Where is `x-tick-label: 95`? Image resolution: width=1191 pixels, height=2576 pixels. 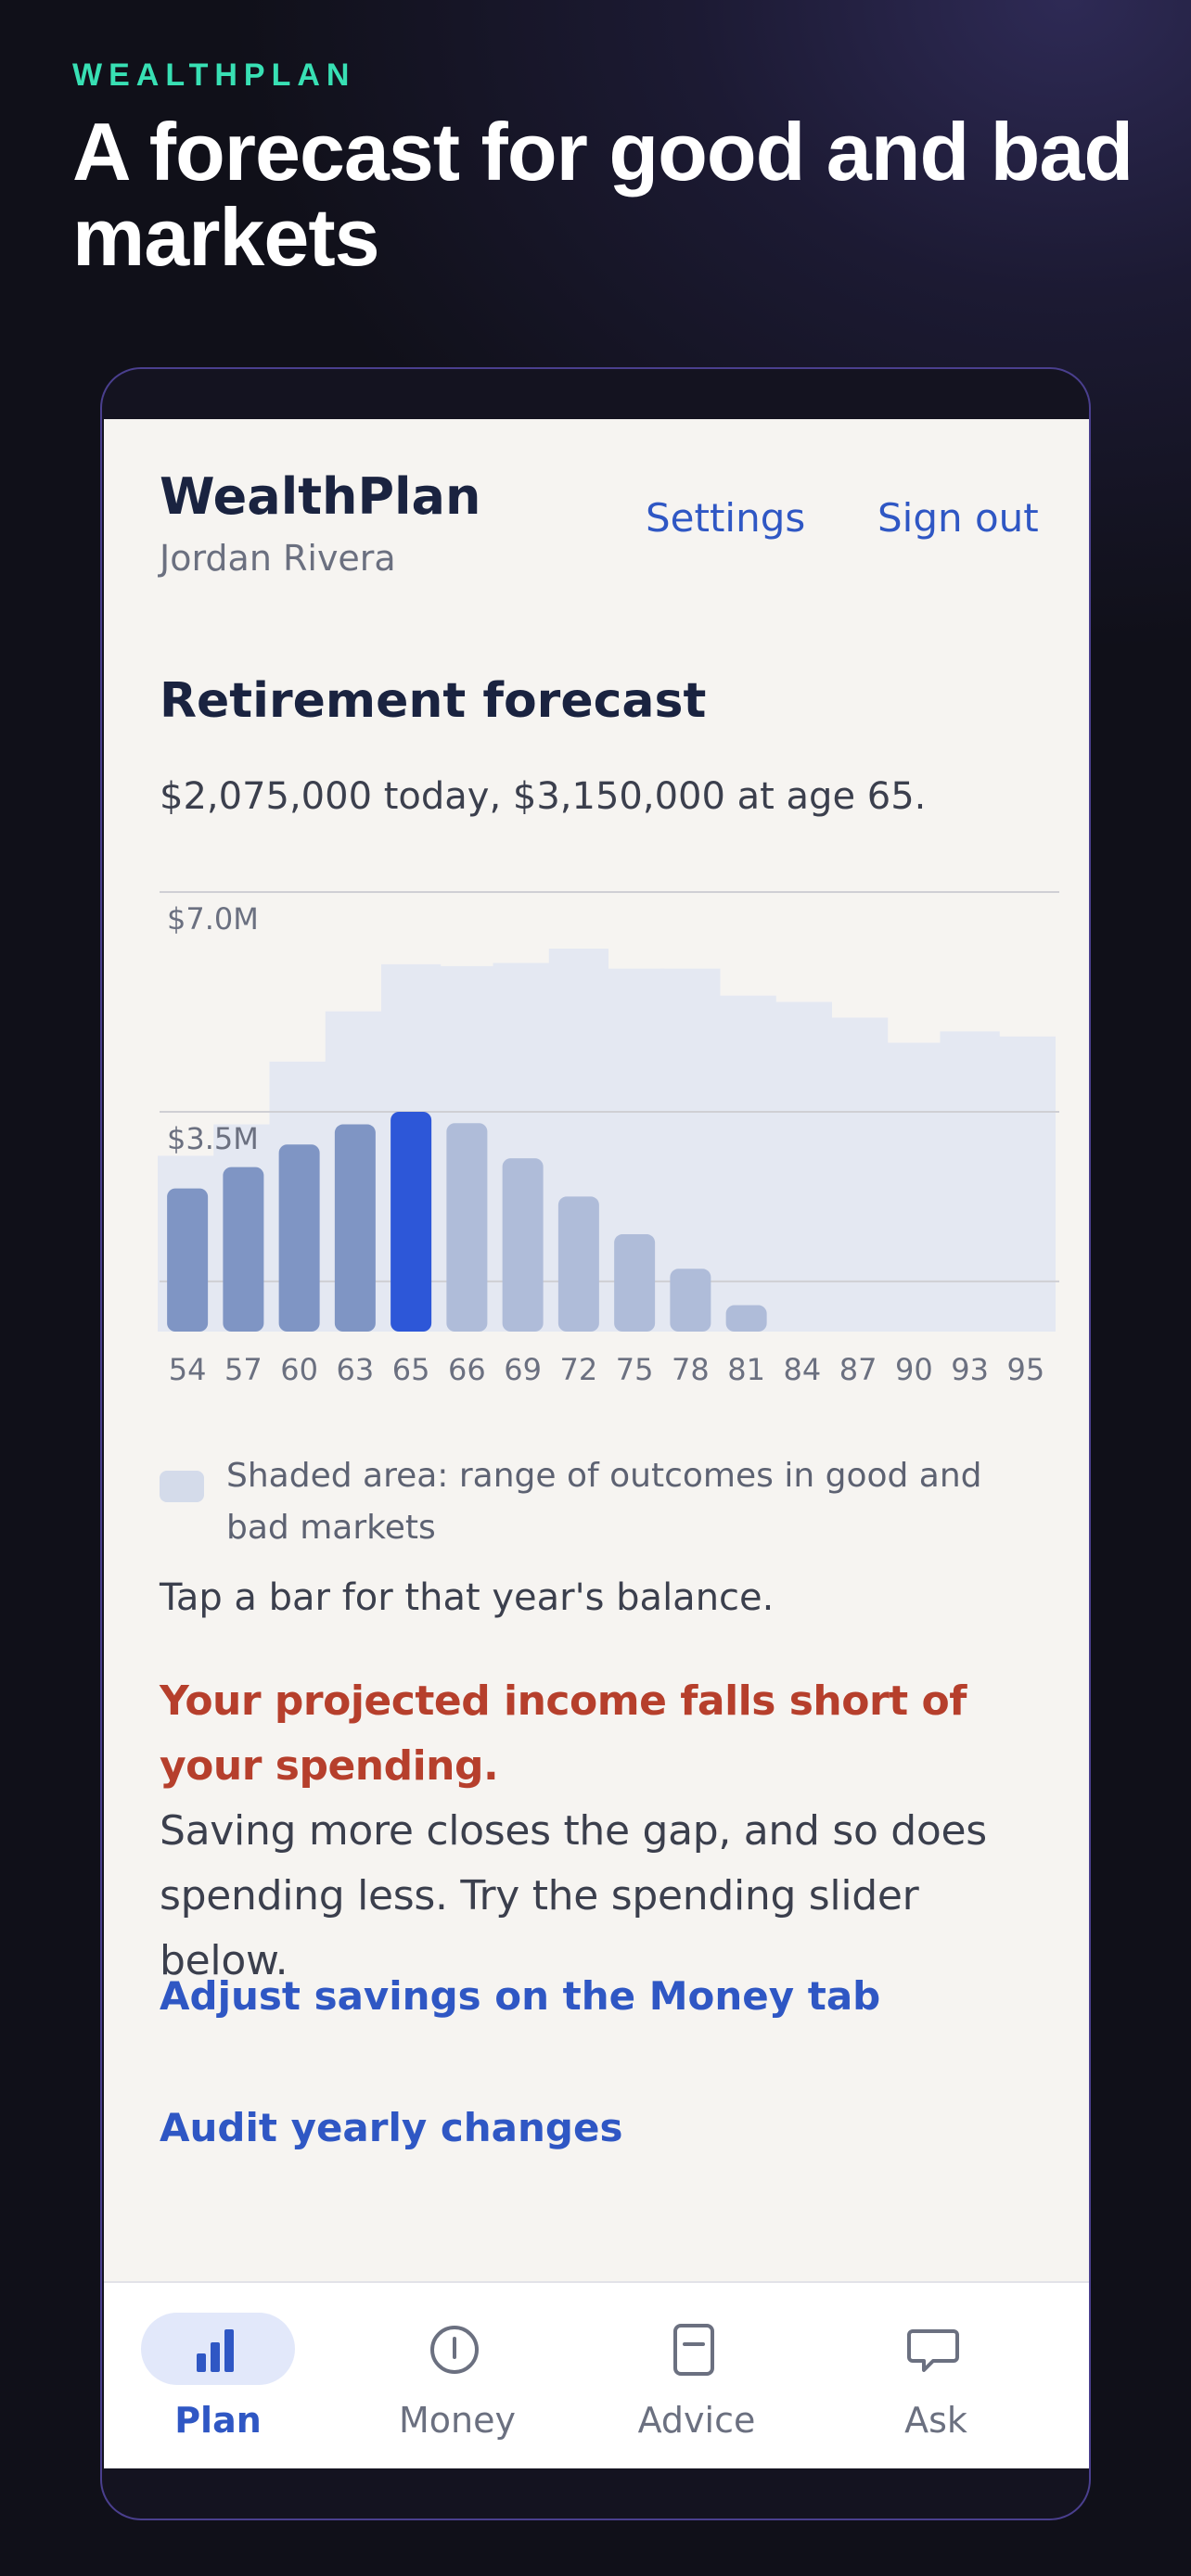
x-tick-label: 95 is located at coordinates (1026, 1368).